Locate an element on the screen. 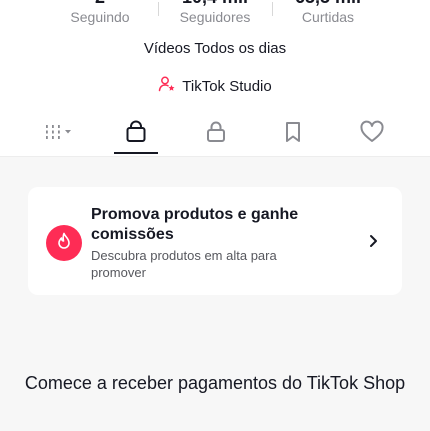 The image size is (430, 431). tab-liked is located at coordinates (372, 134).